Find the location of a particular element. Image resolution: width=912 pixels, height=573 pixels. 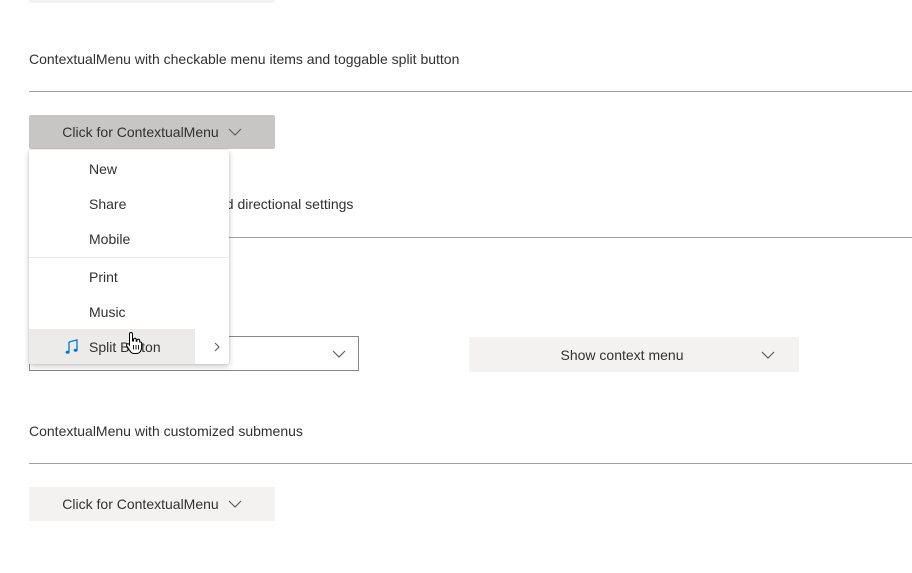

menu-item-split-button: Split Button is located at coordinates (129, 346).